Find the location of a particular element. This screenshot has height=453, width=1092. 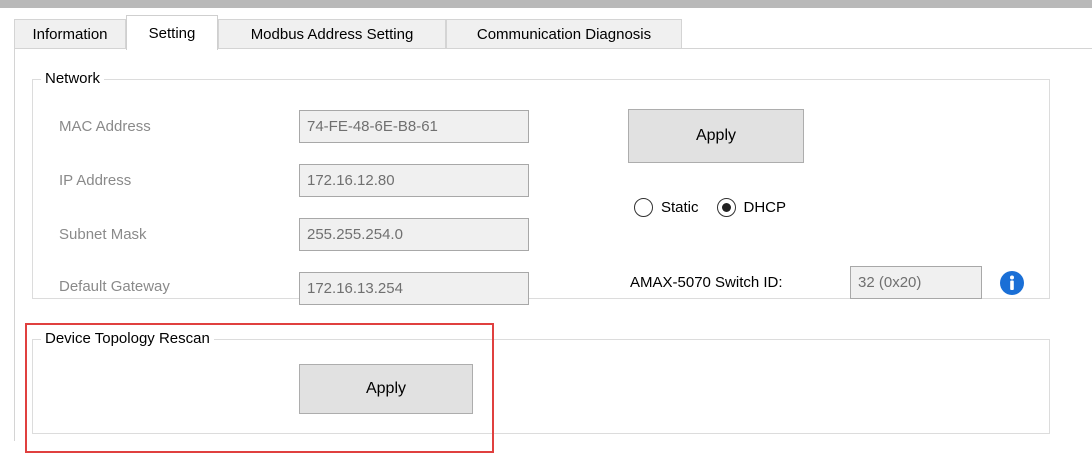

tab-label: Communication Diagnosis is located at coordinates (564, 34).